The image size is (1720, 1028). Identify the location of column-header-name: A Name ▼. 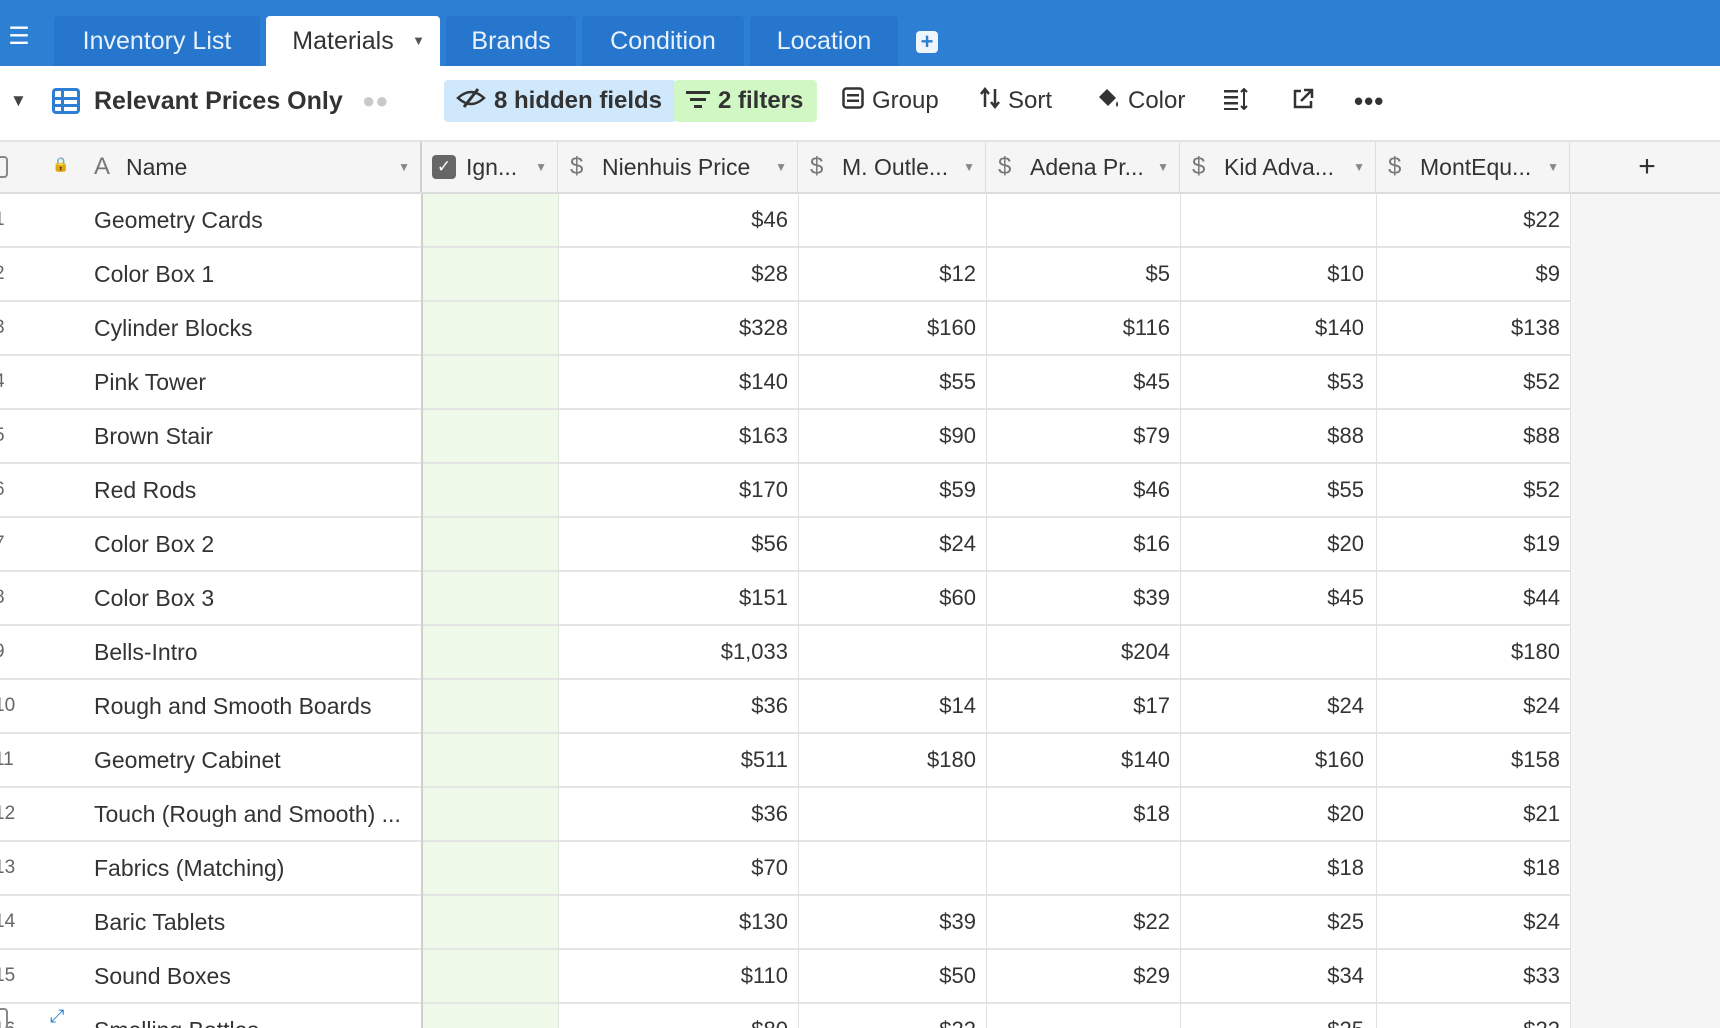
(211, 167).